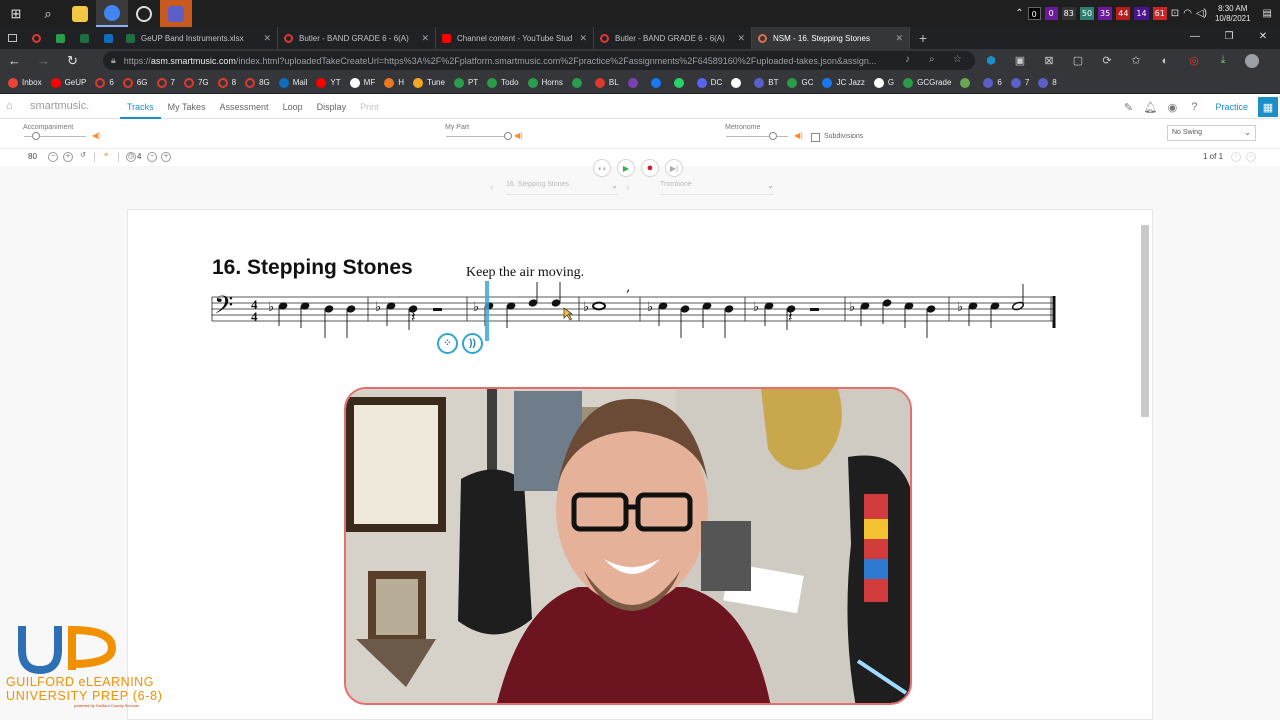 The image size is (1280, 720). I want to click on reload-icon: ↻, so click(72, 61).